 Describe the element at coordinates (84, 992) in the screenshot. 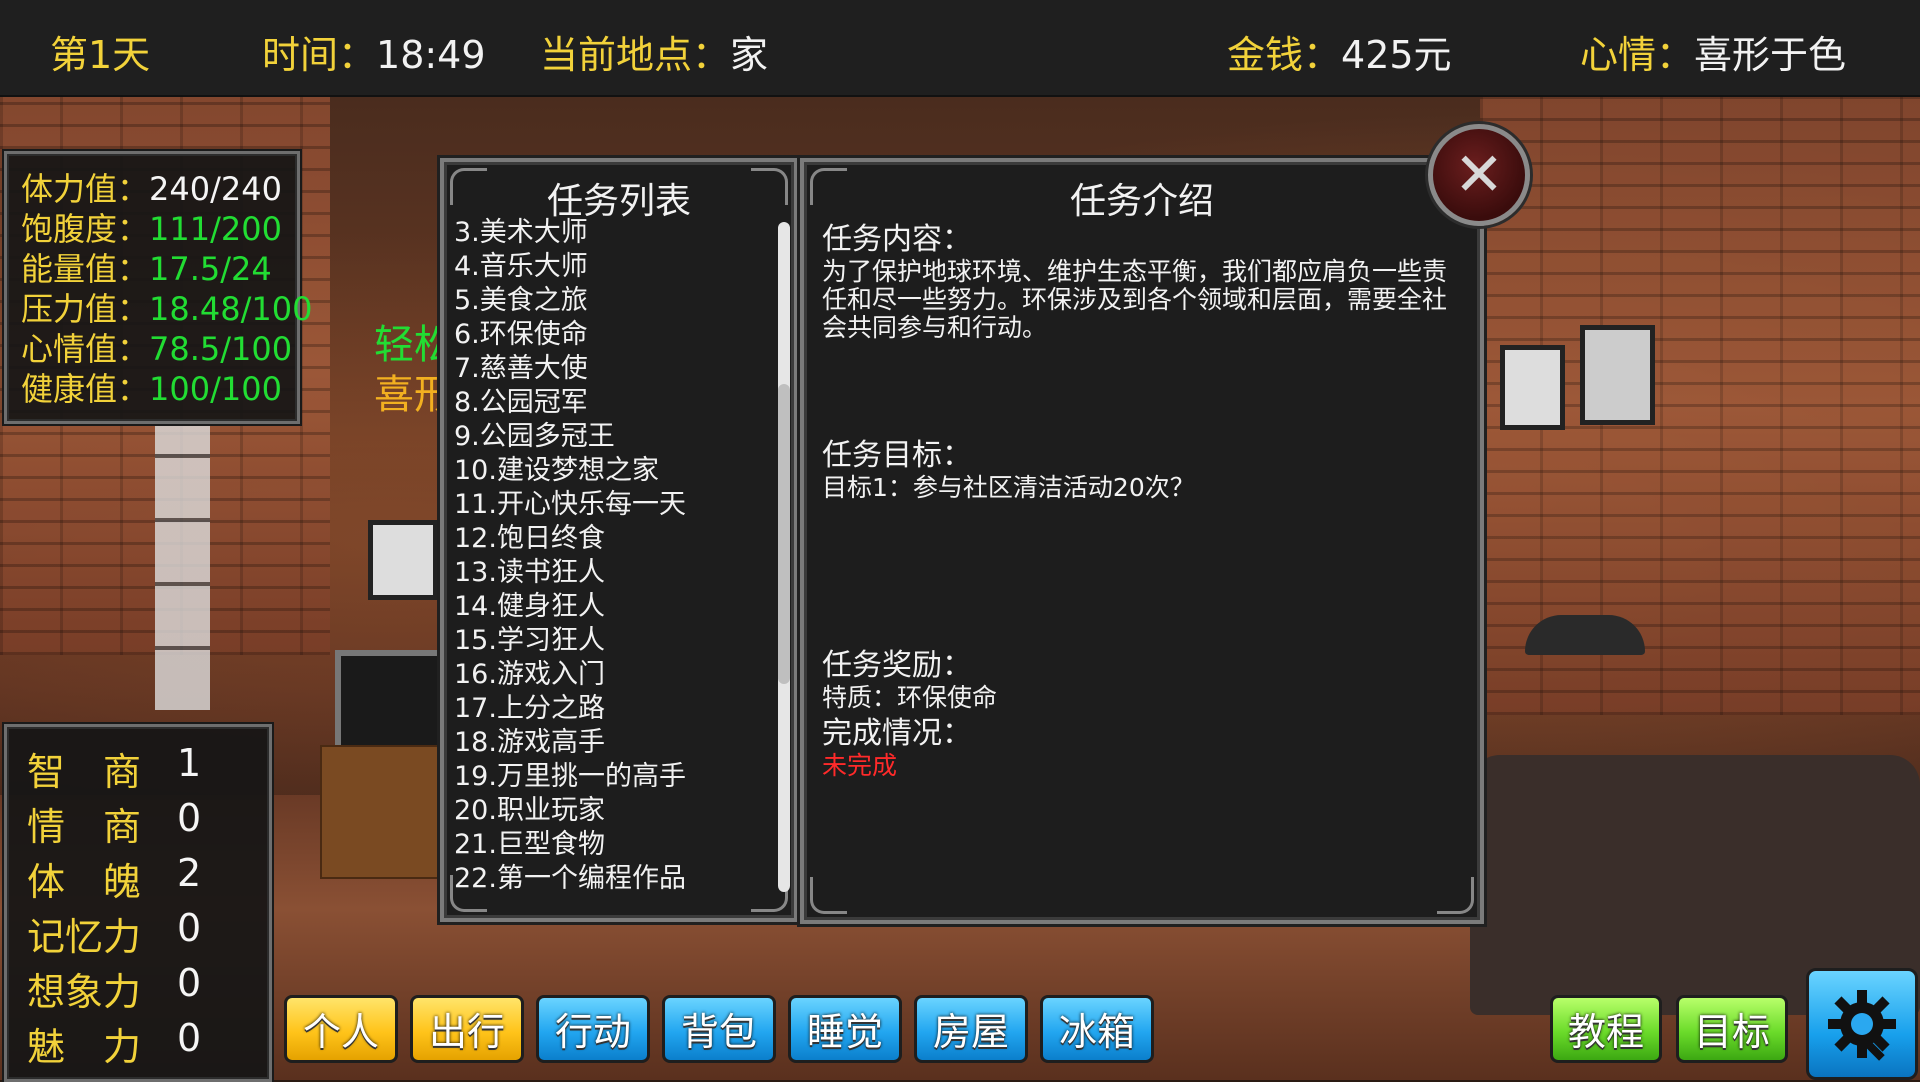

I see `attr-label: 想象力` at that location.